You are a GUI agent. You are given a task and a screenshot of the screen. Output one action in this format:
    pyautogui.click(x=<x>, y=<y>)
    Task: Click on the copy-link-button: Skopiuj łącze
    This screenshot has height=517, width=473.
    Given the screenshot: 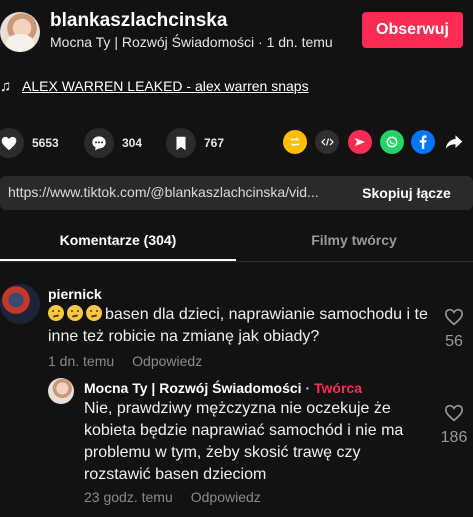 What is the action you would take?
    pyautogui.click(x=406, y=193)
    